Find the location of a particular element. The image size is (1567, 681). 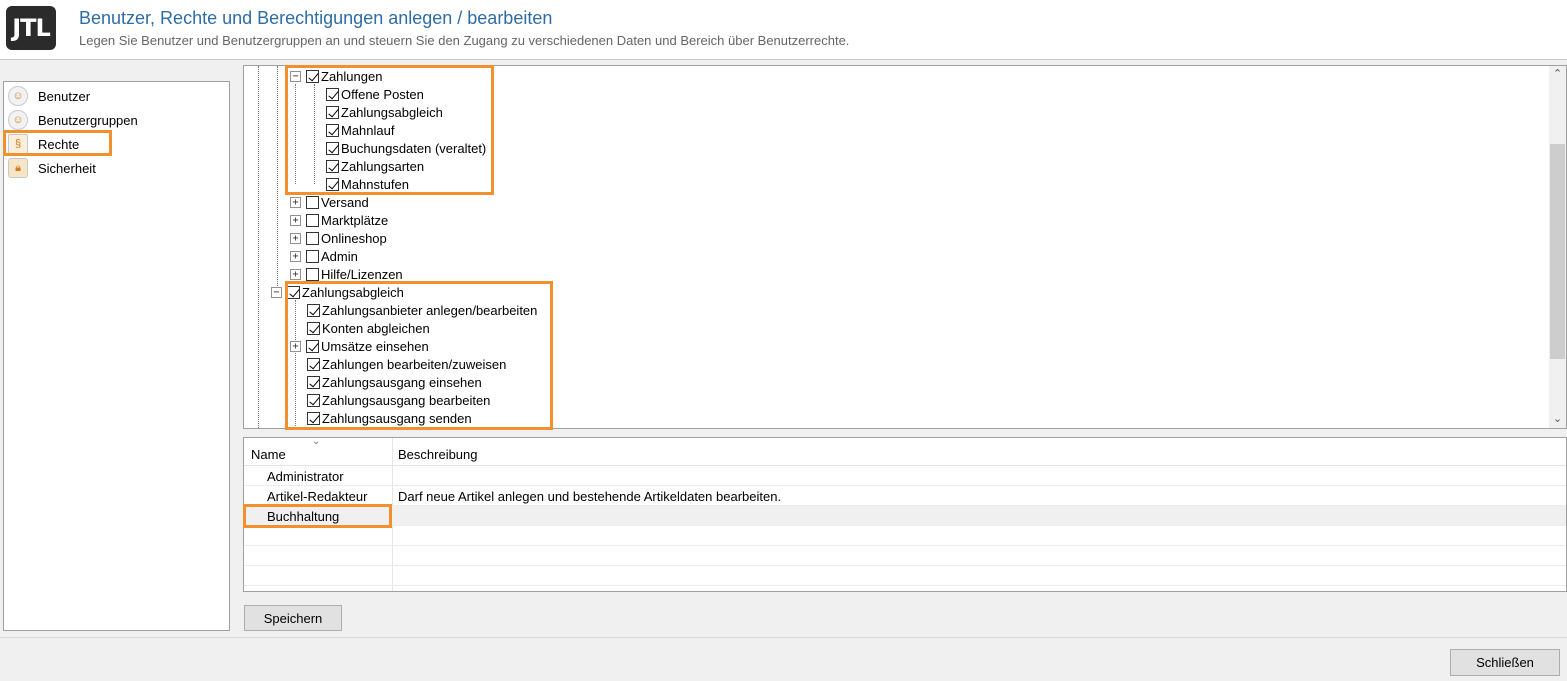

column-header-description: Beschreibung is located at coordinates (438, 454).